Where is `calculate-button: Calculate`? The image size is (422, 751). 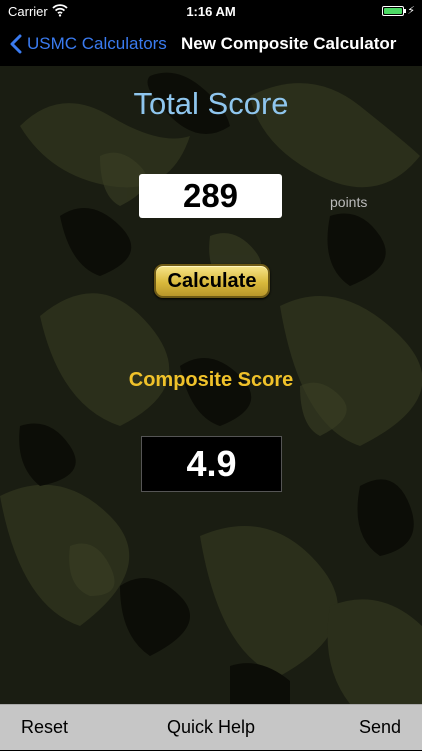 calculate-button: Calculate is located at coordinates (212, 281).